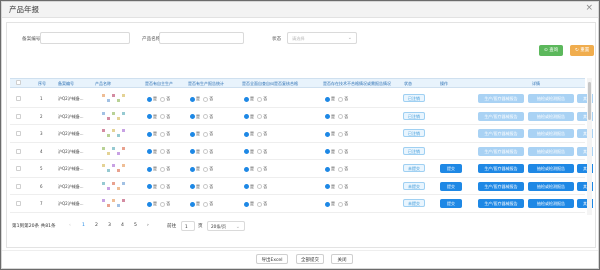 The image size is (600, 270). What do you see at coordinates (70, 225) in the screenshot?
I see `prev-page-button: ‹` at bounding box center [70, 225].